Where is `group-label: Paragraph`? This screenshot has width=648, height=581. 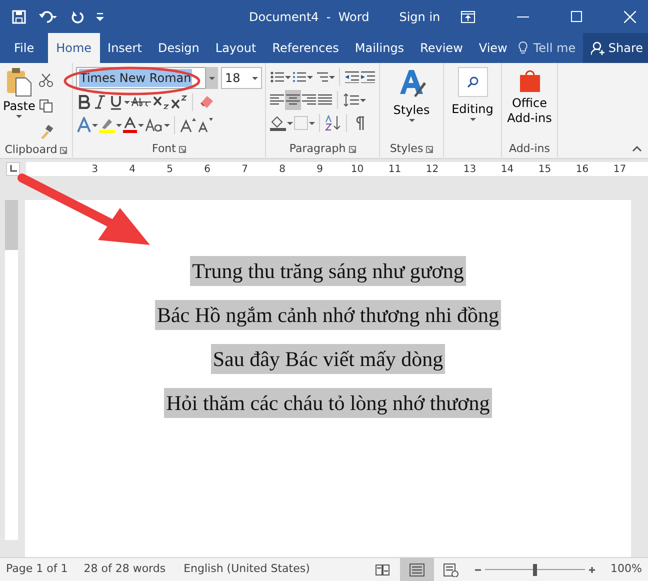 group-label: Paragraph is located at coordinates (317, 148).